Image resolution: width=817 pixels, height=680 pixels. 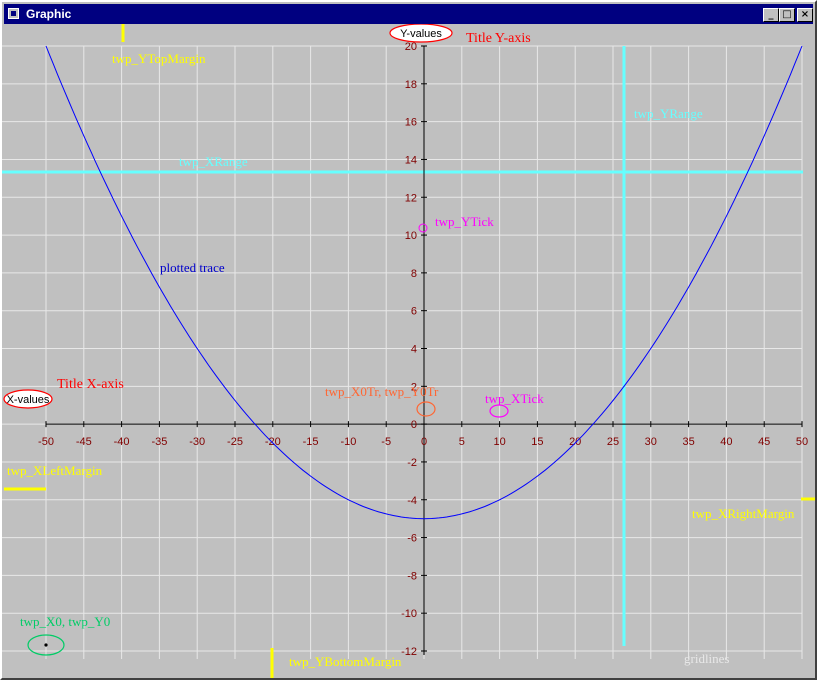 I want to click on x-tick-label: -5, so click(x=386, y=442).